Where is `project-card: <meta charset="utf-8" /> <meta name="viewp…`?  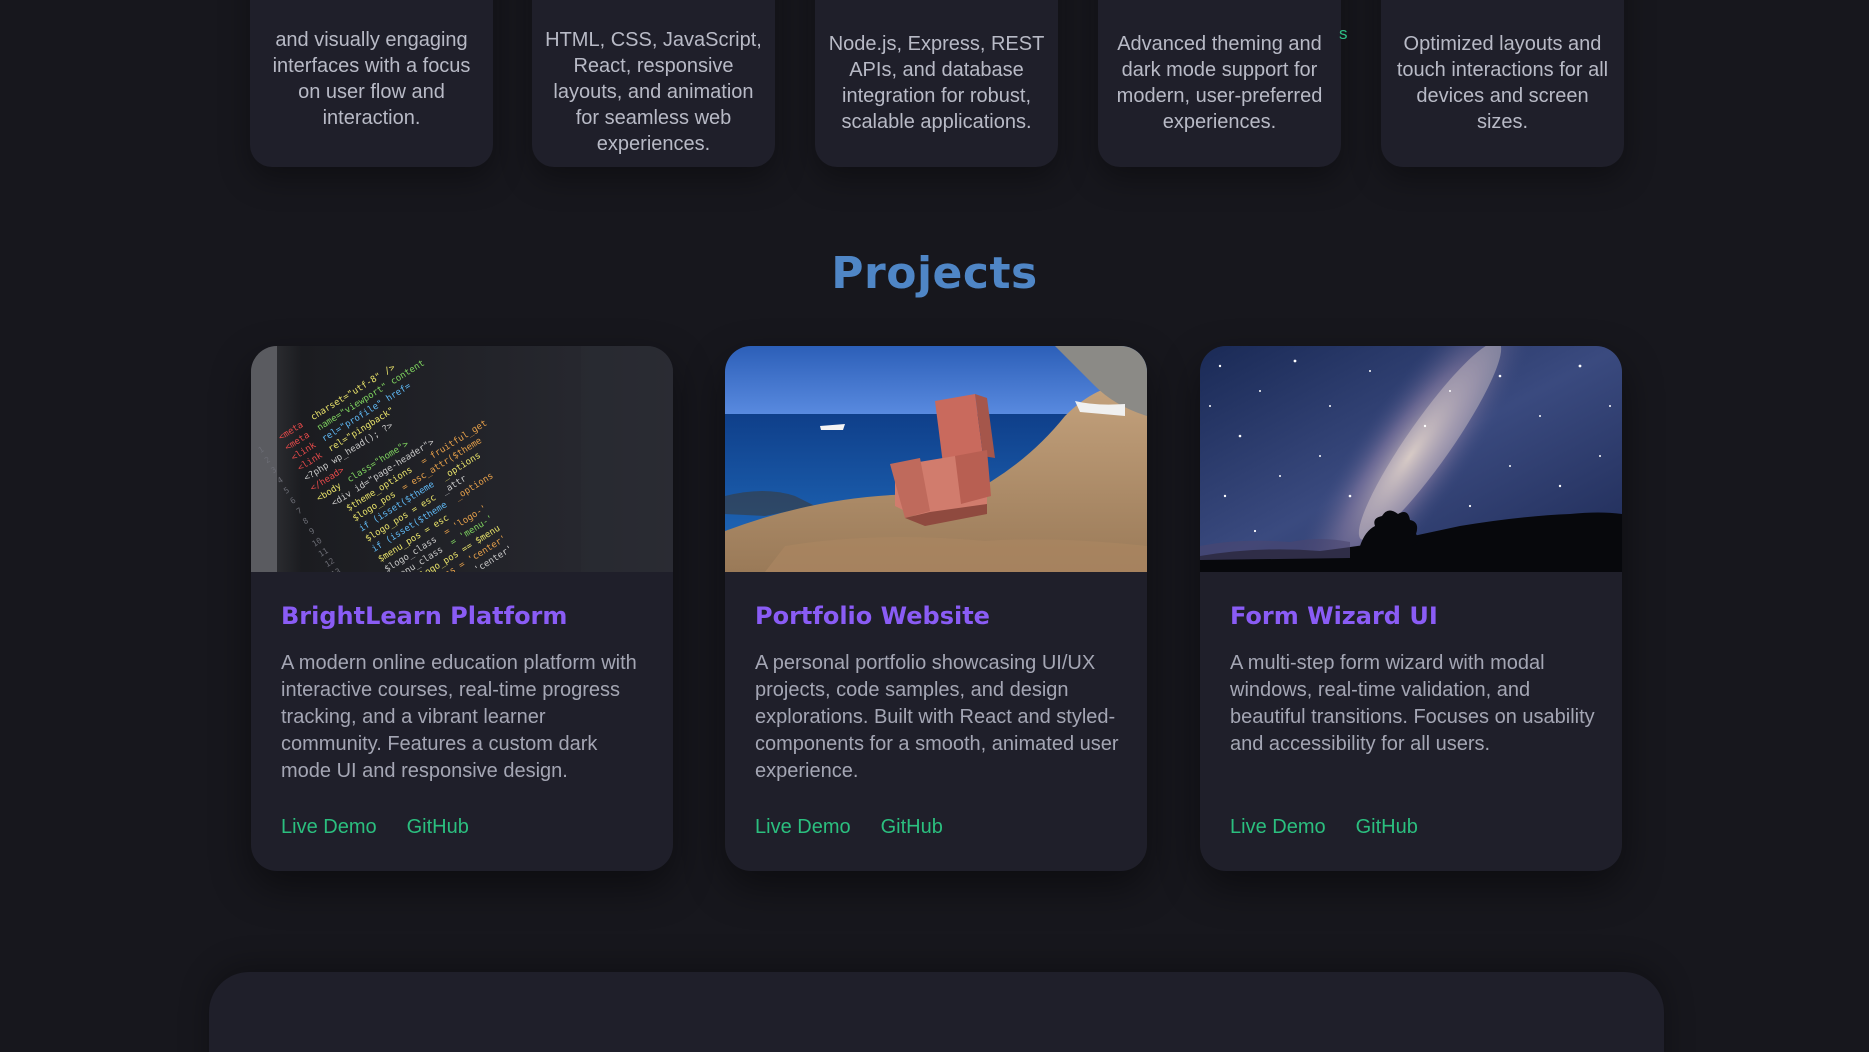 project-card: <meta charset="utf-8" /> <meta name="viewp… is located at coordinates (462, 608).